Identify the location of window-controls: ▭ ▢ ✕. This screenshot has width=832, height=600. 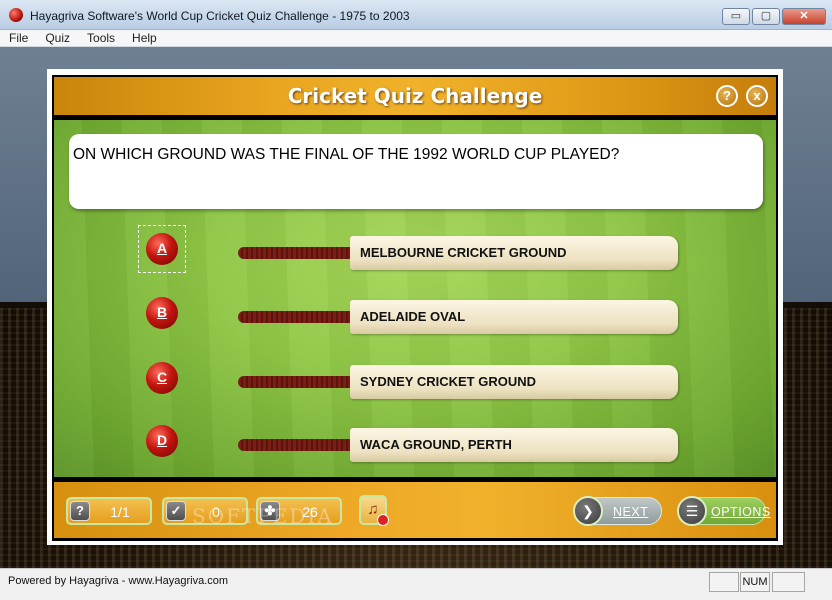
(774, 16).